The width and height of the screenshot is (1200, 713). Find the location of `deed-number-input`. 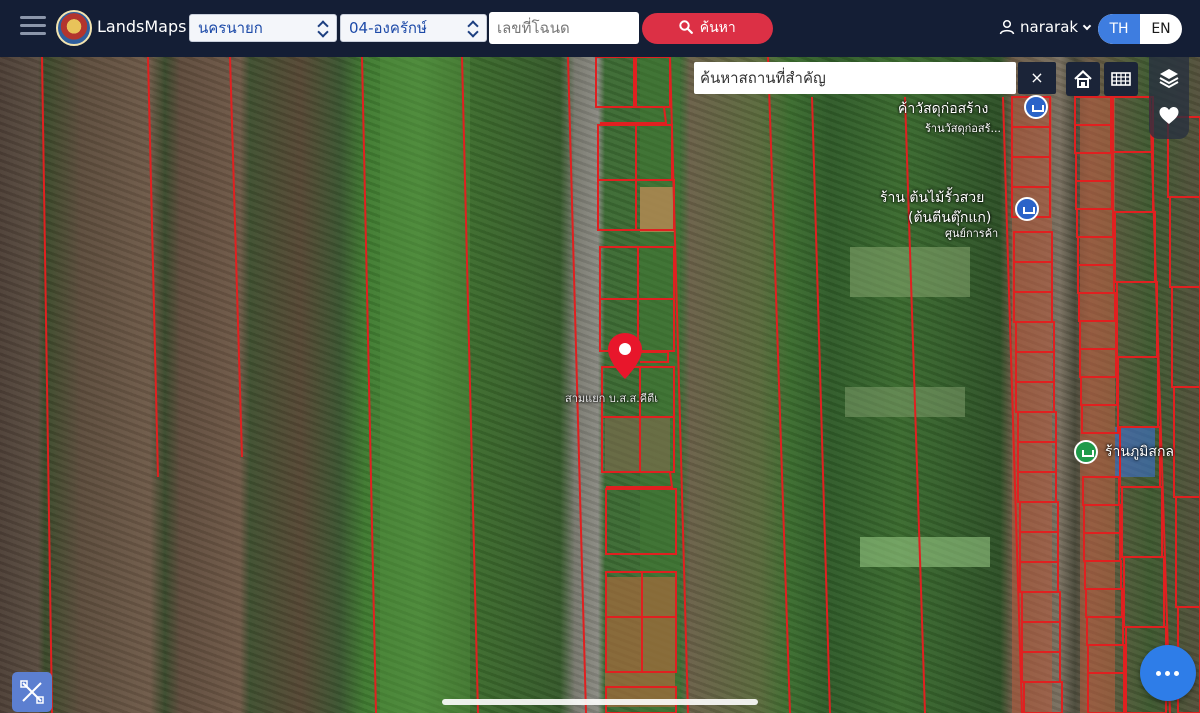

deed-number-input is located at coordinates (564, 28).